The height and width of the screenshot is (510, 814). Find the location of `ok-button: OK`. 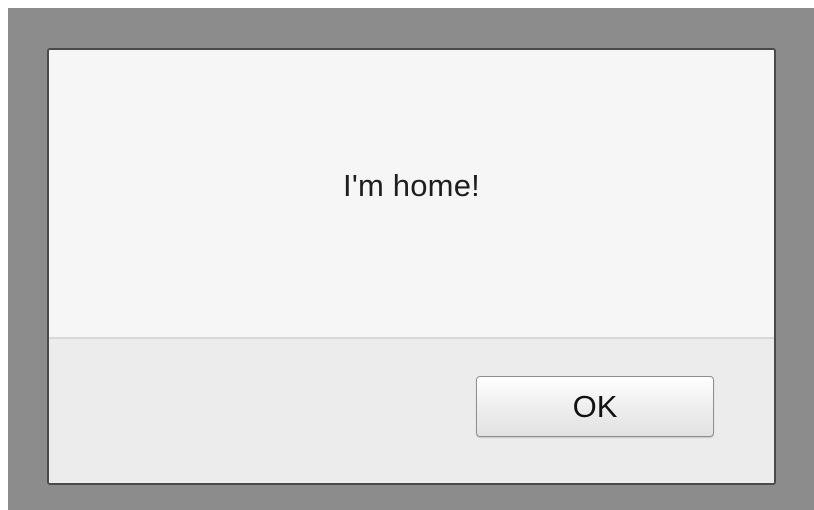

ok-button: OK is located at coordinates (595, 406).